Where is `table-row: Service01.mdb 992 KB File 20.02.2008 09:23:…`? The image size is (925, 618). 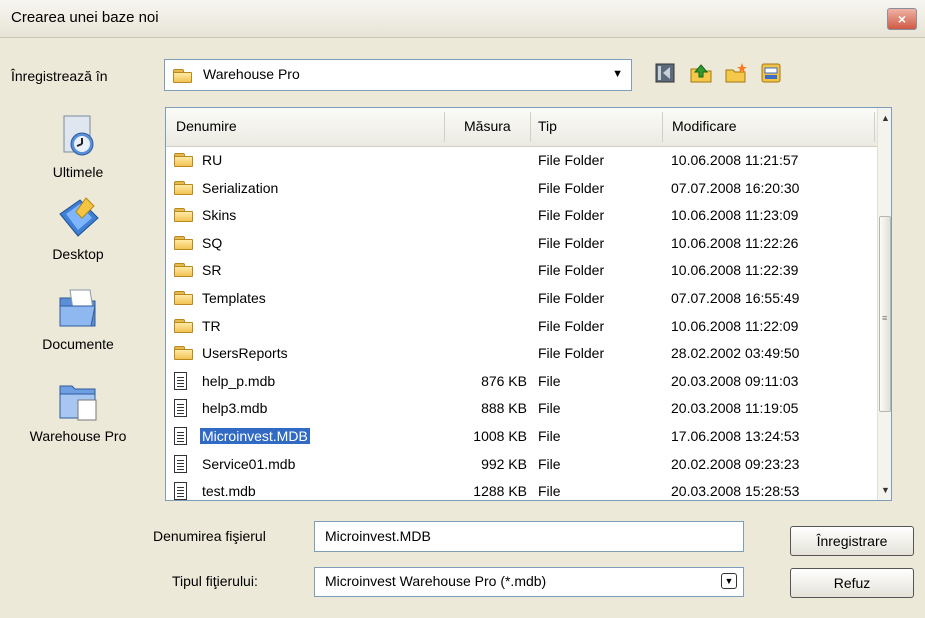 table-row: Service01.mdb 992 KB File 20.02.2008 09:23:… is located at coordinates (522, 464).